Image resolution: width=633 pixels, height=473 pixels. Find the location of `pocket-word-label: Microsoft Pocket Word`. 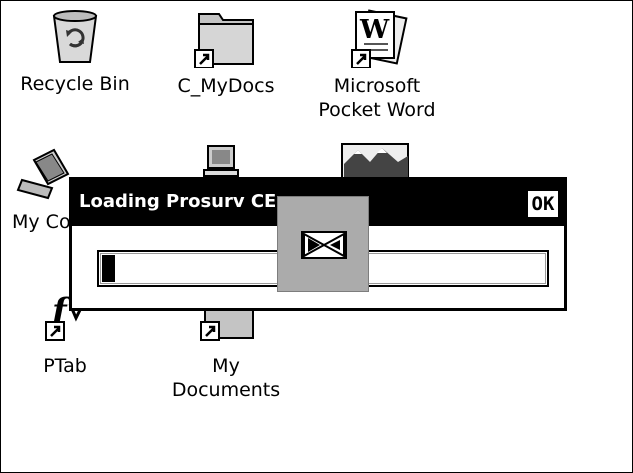

pocket-word-label: Microsoft Pocket Word is located at coordinates (377, 98).